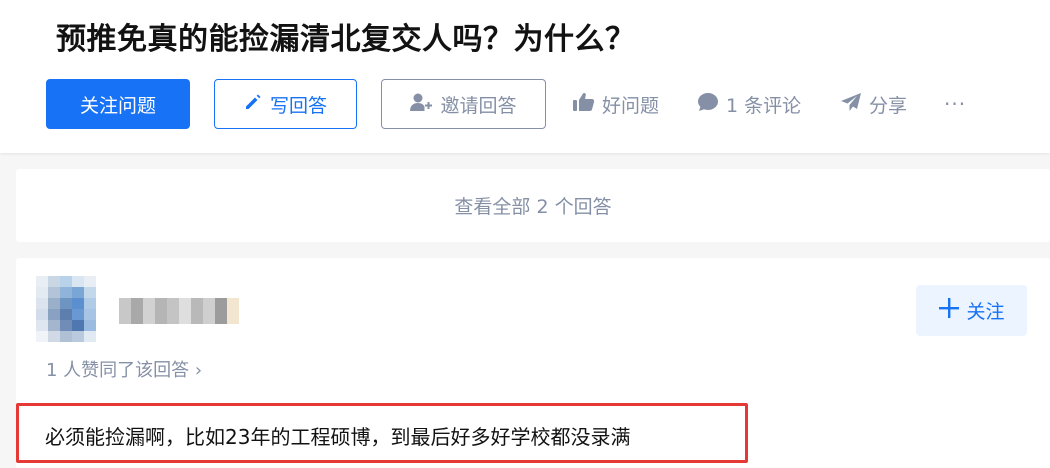  I want to click on share-label: 分享, so click(888, 105).